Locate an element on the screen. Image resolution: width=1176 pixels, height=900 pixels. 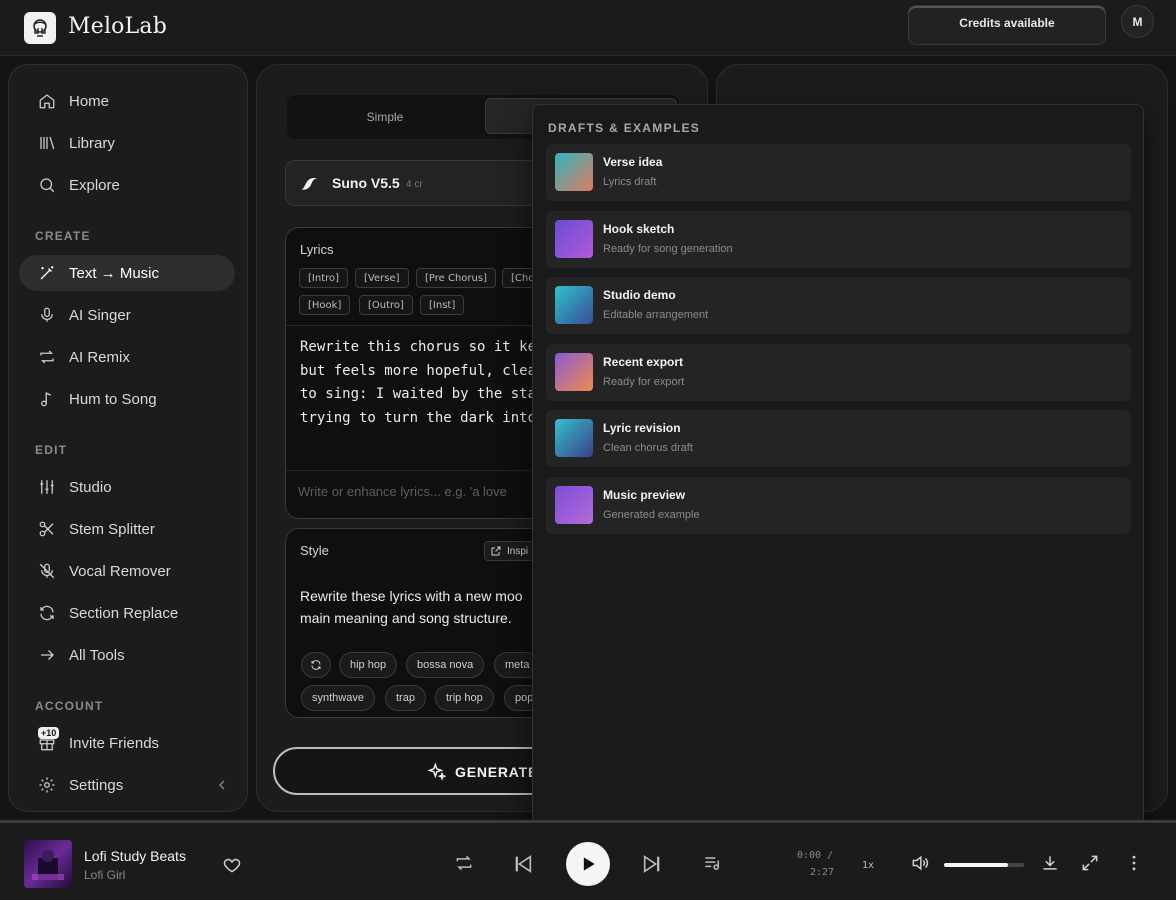
playback-speed-button: 1x is located at coordinates (868, 865).